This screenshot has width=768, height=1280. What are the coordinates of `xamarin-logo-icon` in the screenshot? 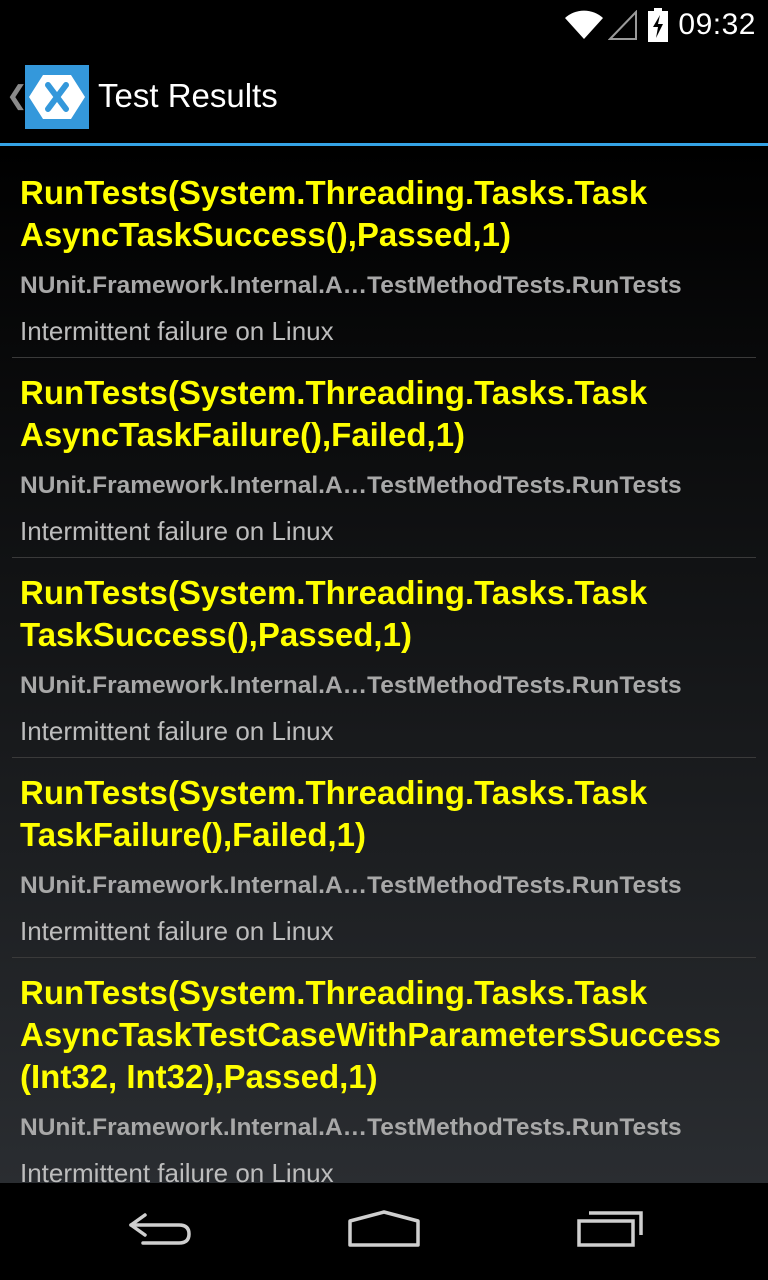 It's located at (57, 97).